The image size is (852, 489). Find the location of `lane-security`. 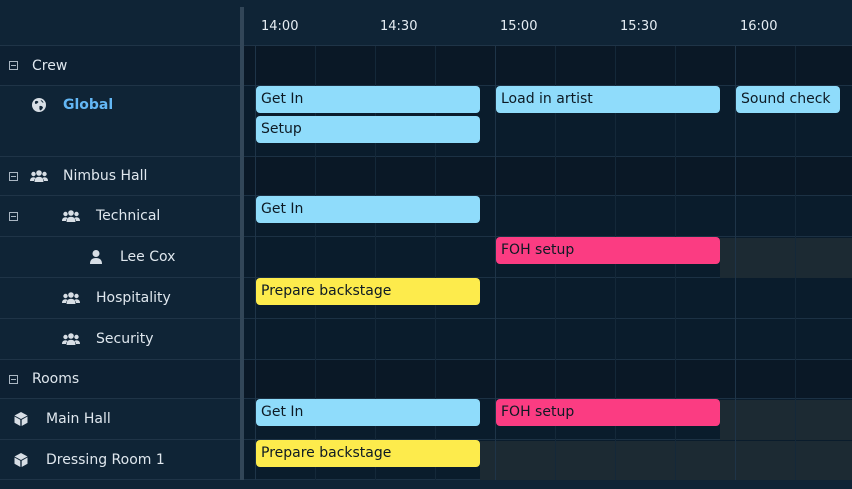

lane-security is located at coordinates (548, 339).